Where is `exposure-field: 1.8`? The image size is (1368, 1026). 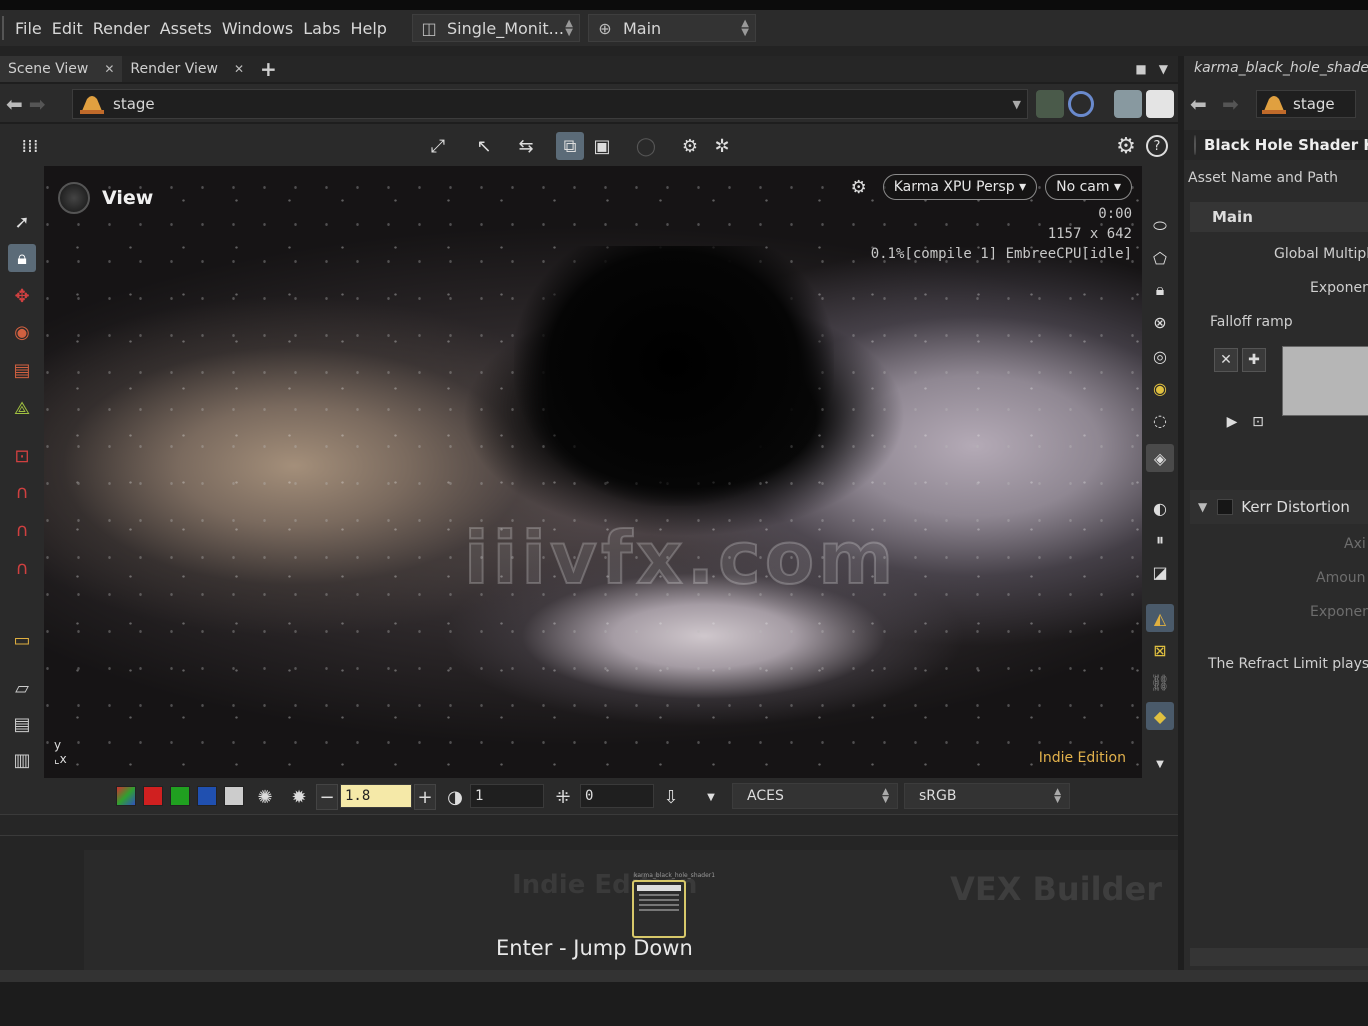 exposure-field: 1.8 is located at coordinates (376, 796).